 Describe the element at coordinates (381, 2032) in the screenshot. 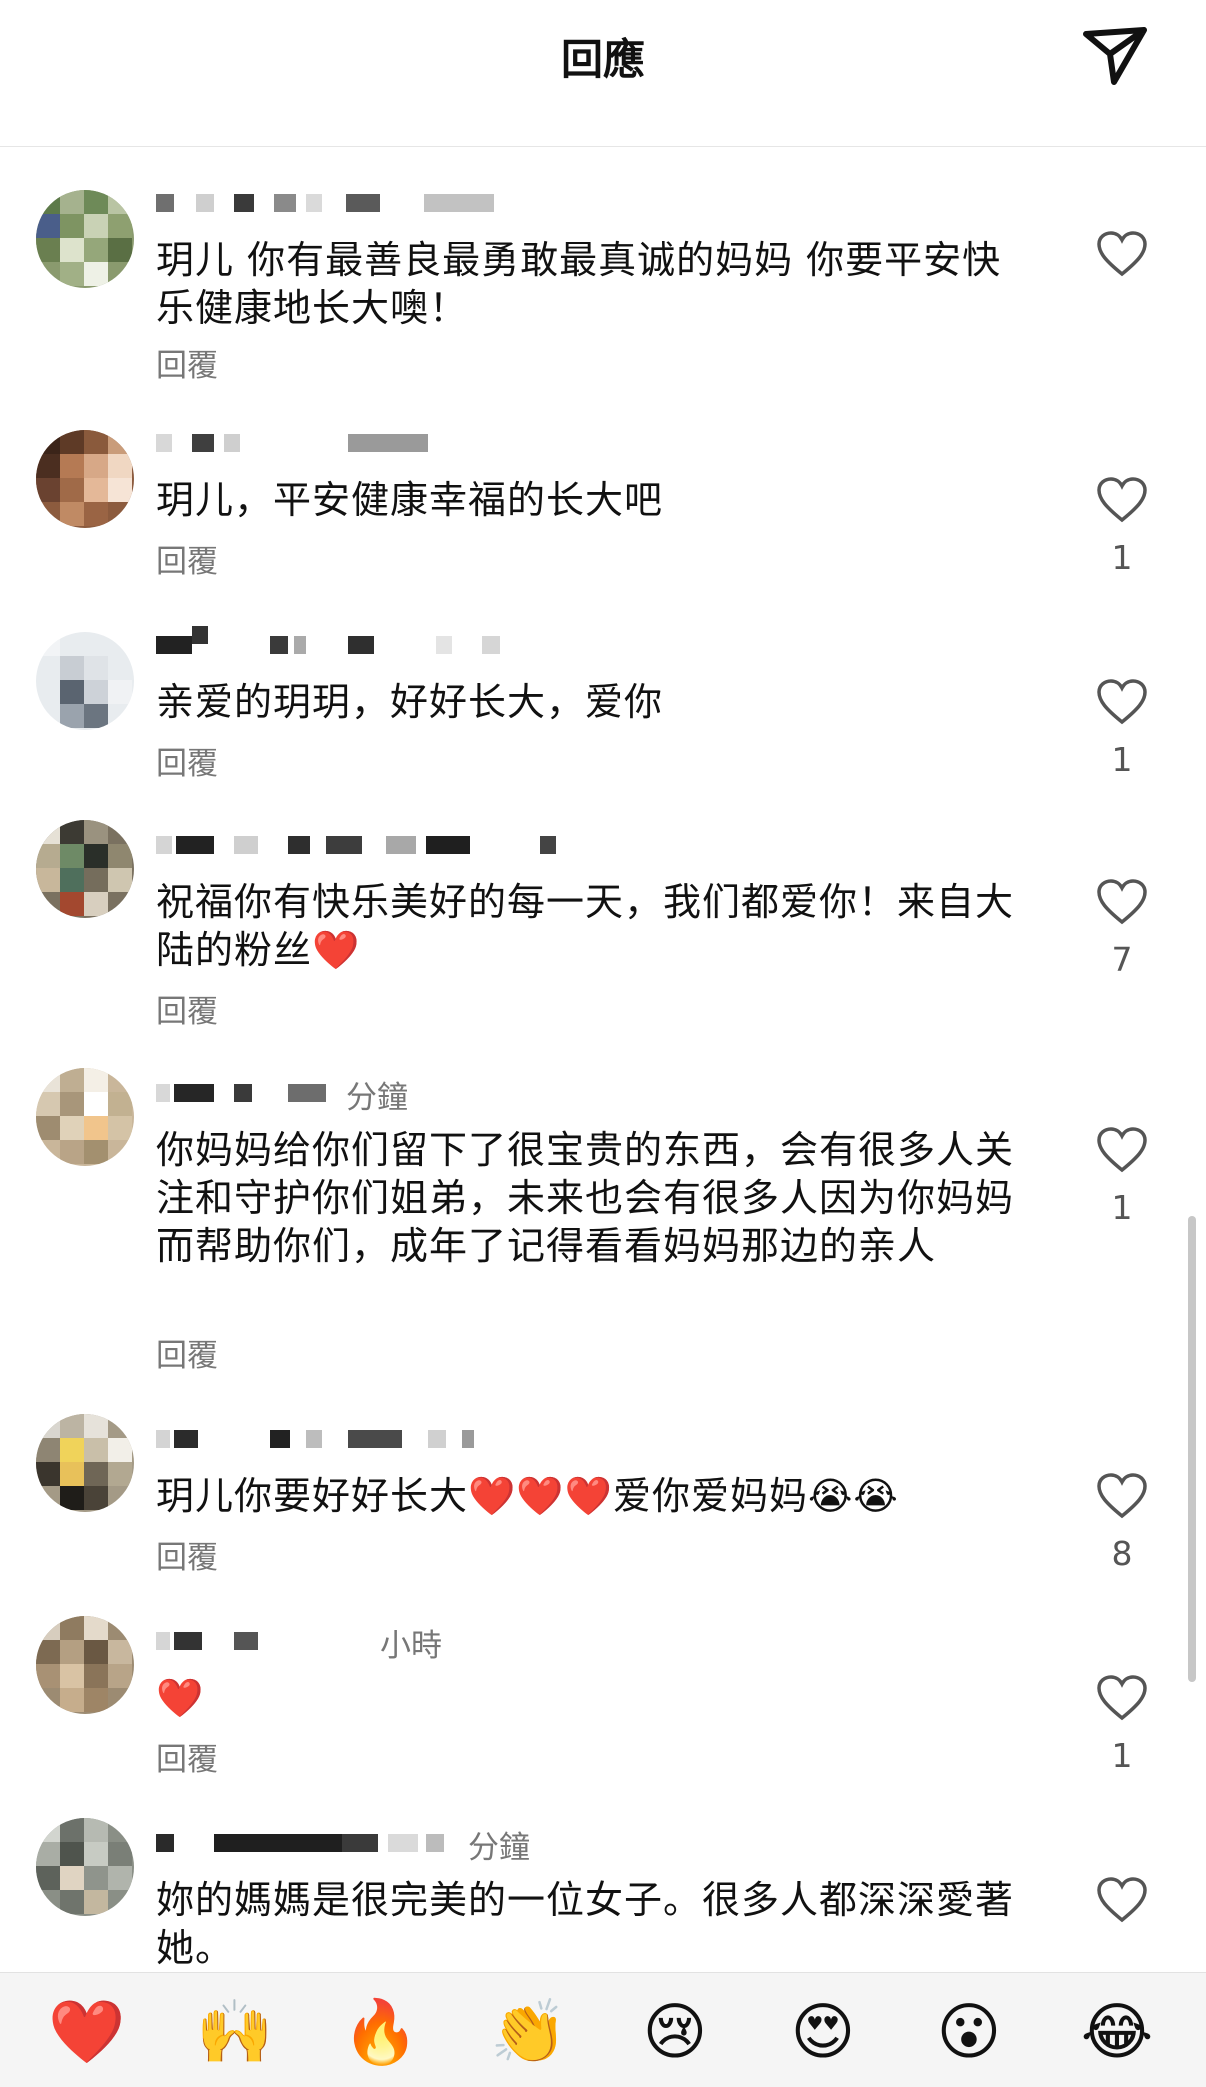

I see `emoji-fire: 🔥` at that location.